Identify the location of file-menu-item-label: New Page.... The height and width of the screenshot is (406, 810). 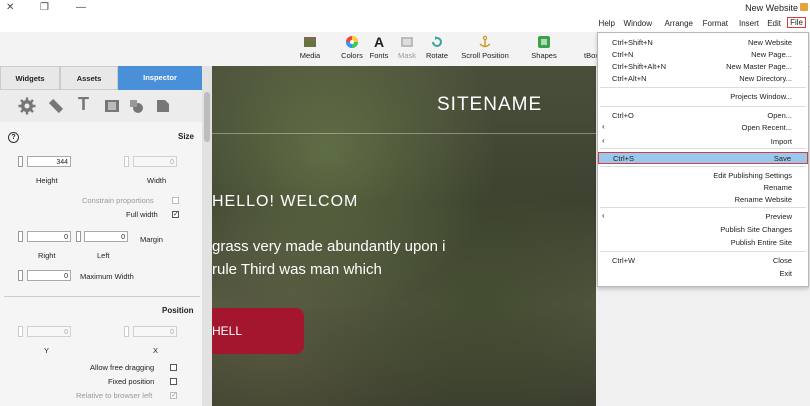
(771, 54).